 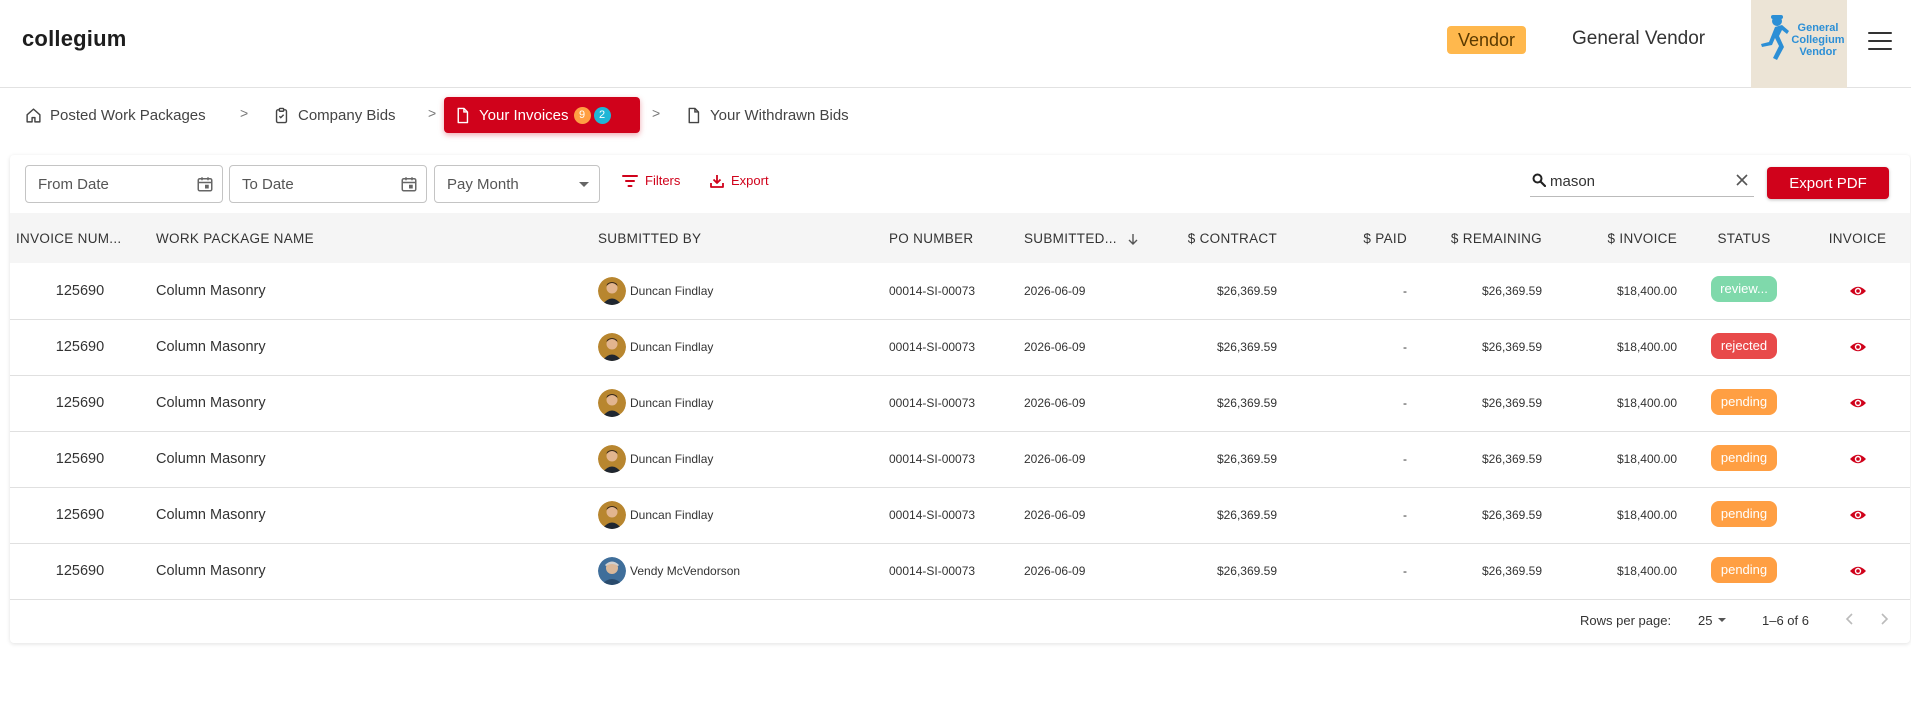 I want to click on sort-arrow-down-icon, so click(x=1133, y=239).